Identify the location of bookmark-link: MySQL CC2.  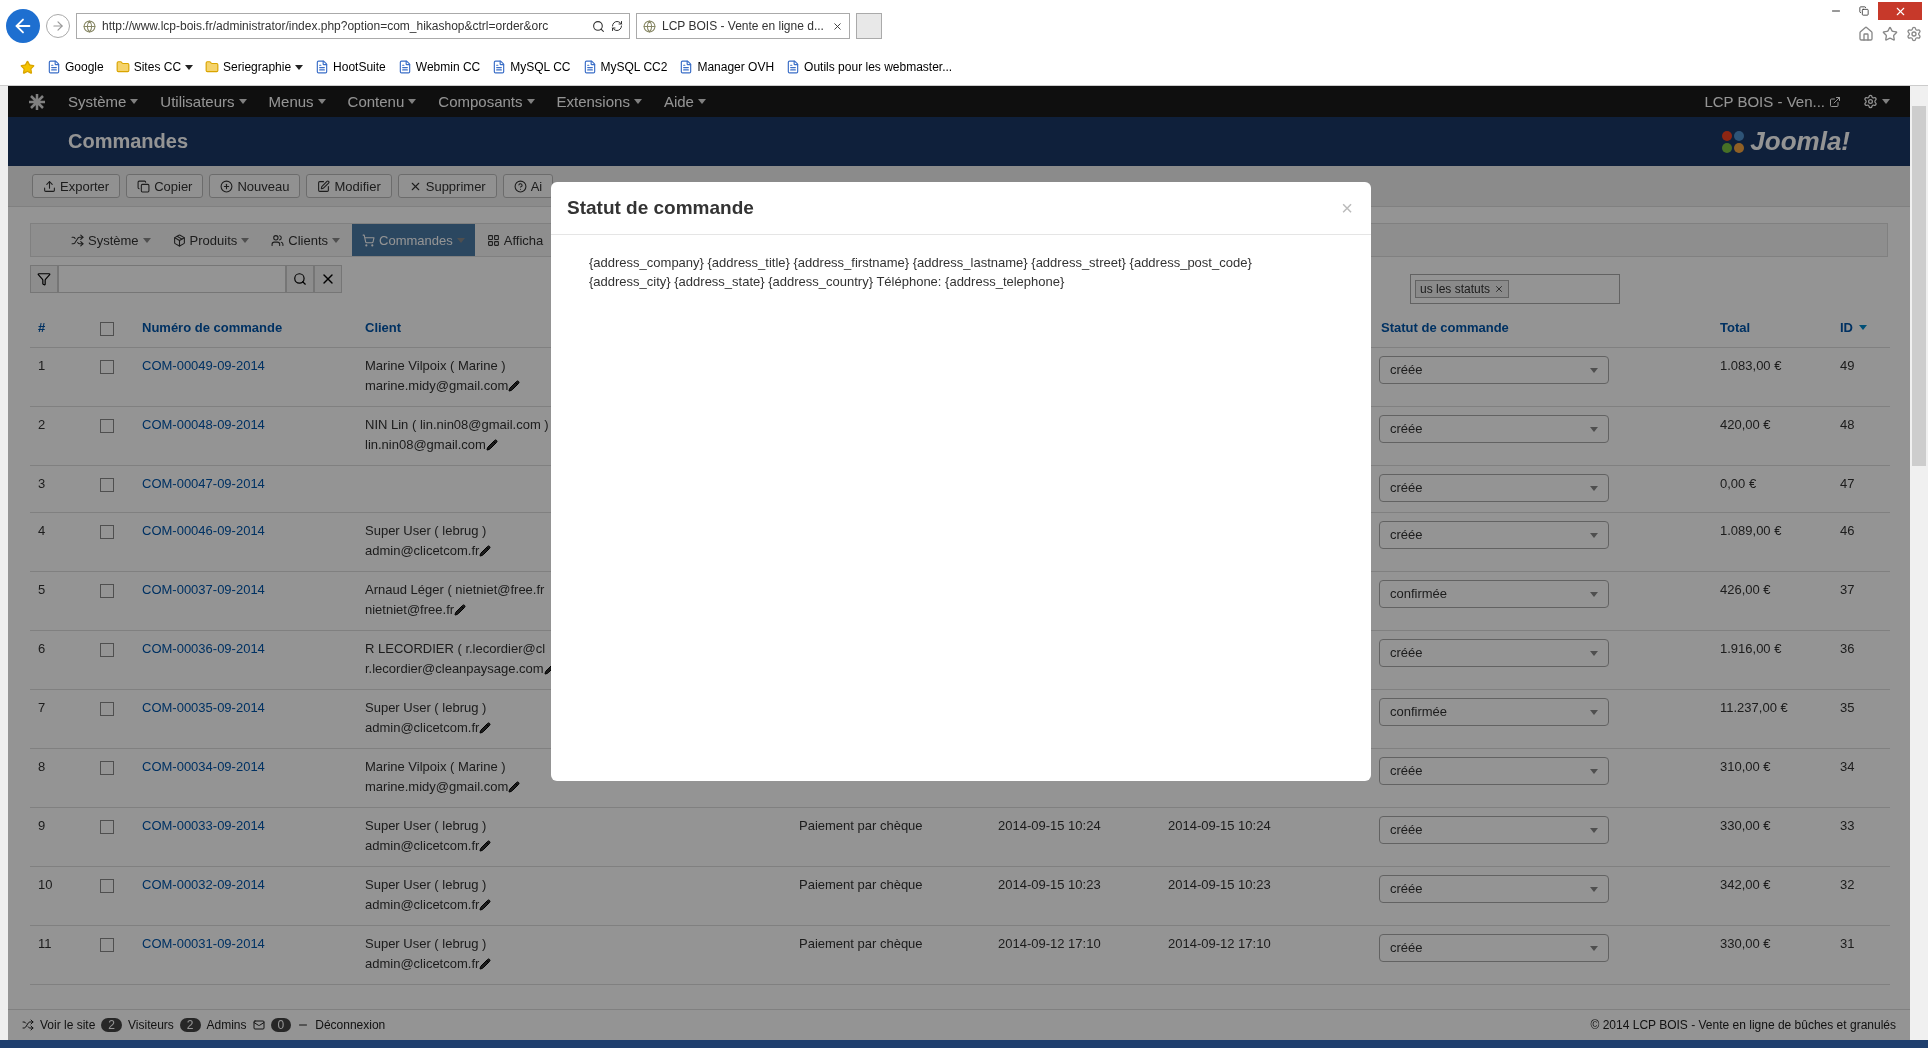
(625, 67).